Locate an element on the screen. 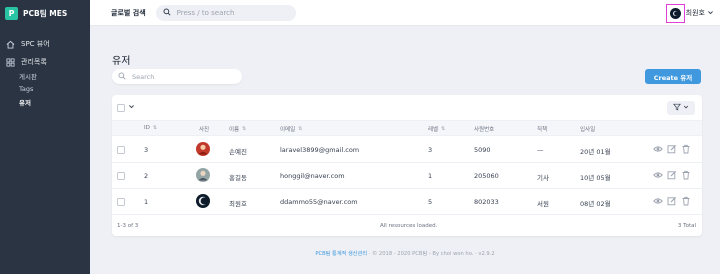 This screenshot has height=274, width=720. sidebar-item-tags: Tags is located at coordinates (45, 88).